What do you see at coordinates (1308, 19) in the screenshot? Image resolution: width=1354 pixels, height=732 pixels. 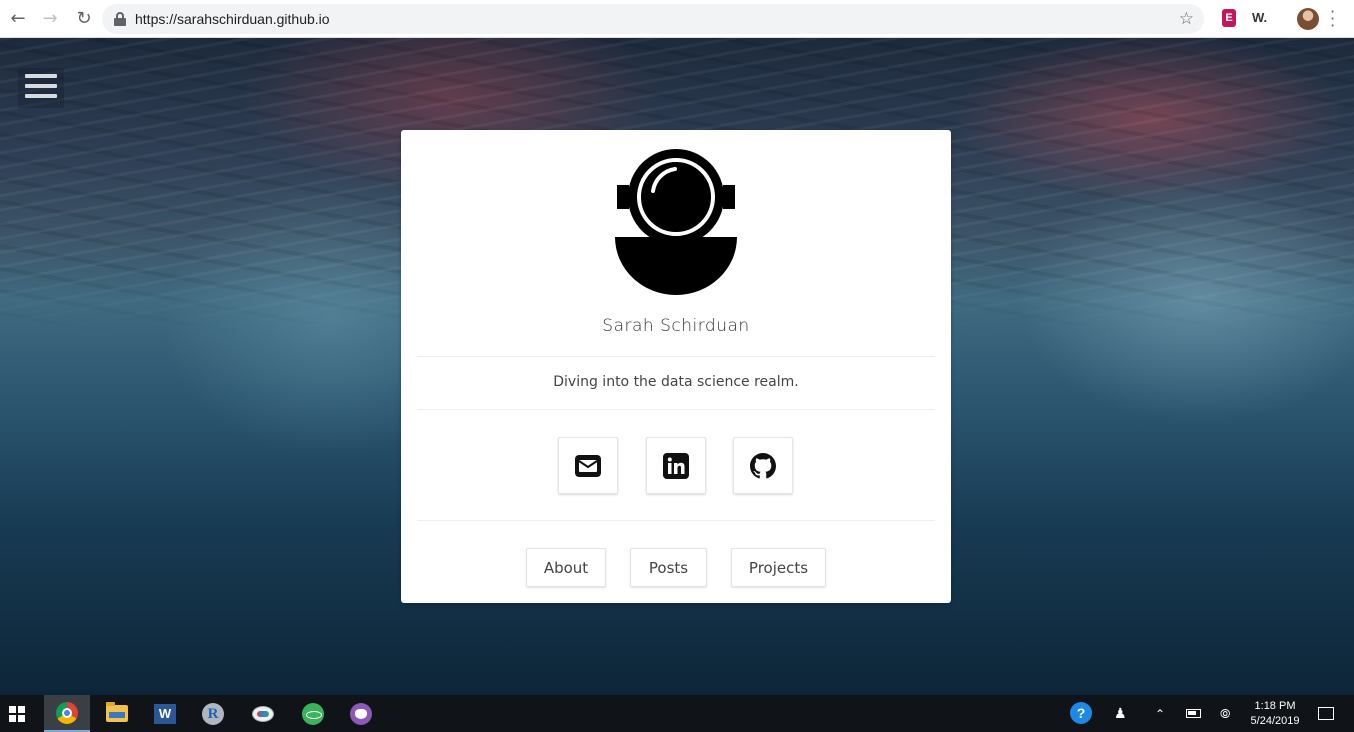 I see `profile-avatar` at bounding box center [1308, 19].